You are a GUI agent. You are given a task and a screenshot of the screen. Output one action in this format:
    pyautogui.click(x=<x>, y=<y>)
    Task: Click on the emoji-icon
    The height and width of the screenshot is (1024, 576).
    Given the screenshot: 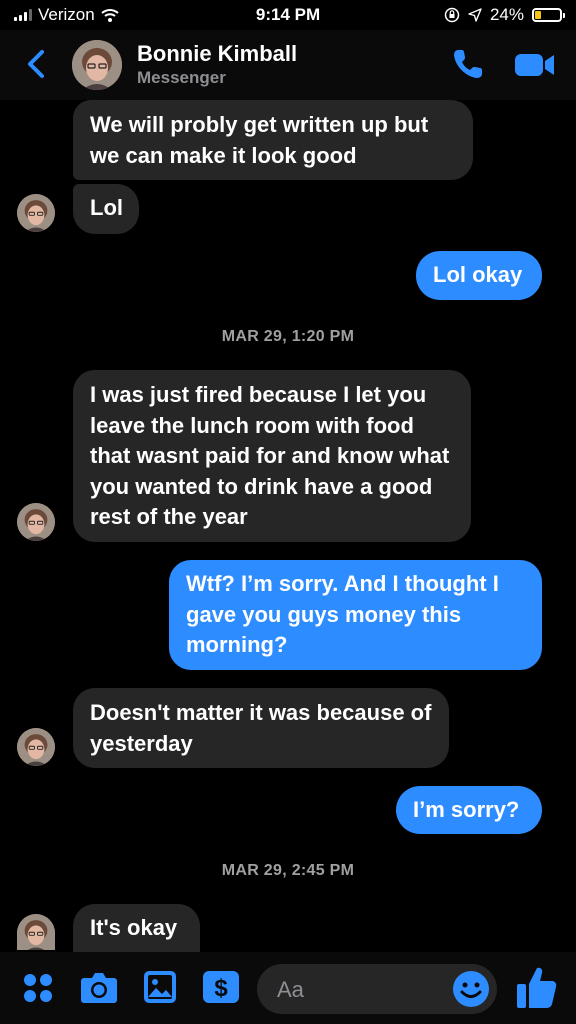 What is the action you would take?
    pyautogui.click(x=471, y=989)
    